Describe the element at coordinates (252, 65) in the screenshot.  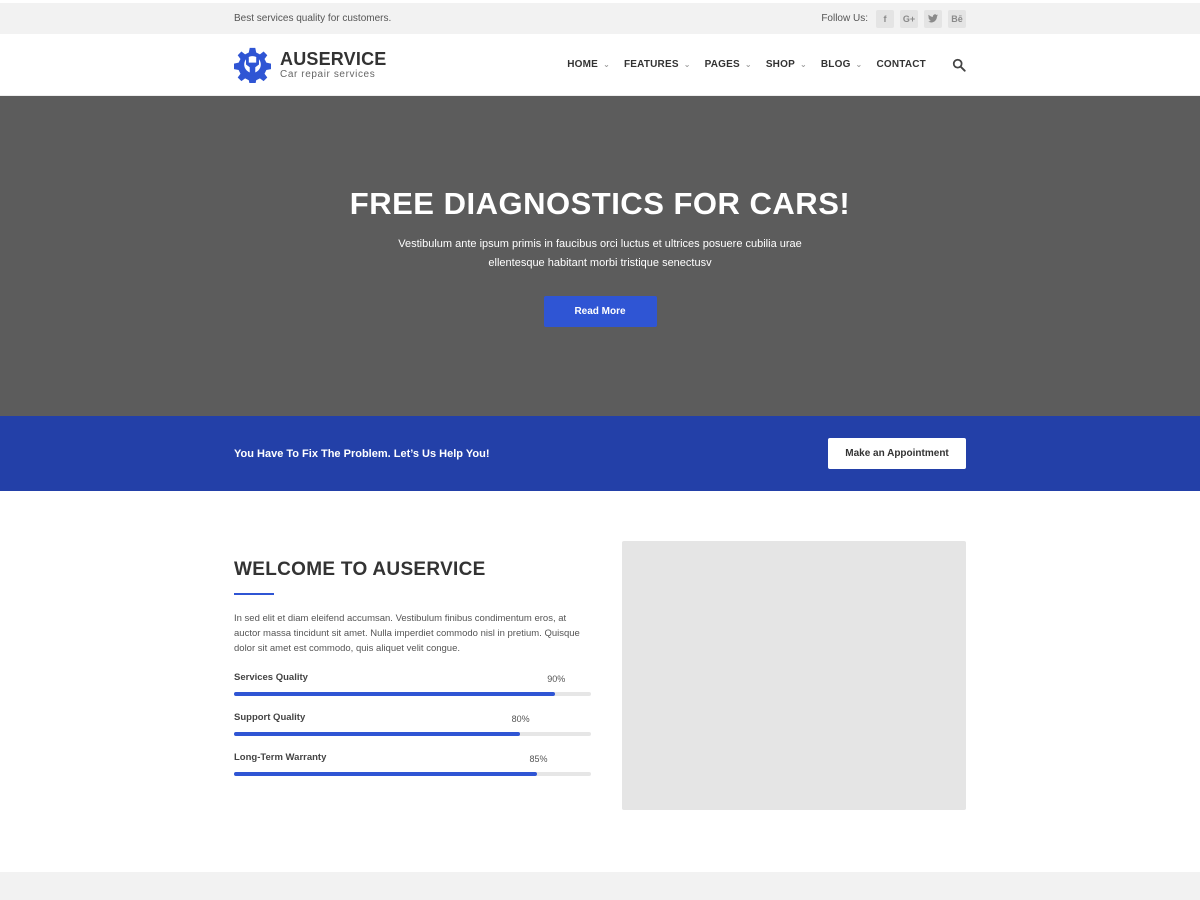
I see `gear-wrench-icon` at that location.